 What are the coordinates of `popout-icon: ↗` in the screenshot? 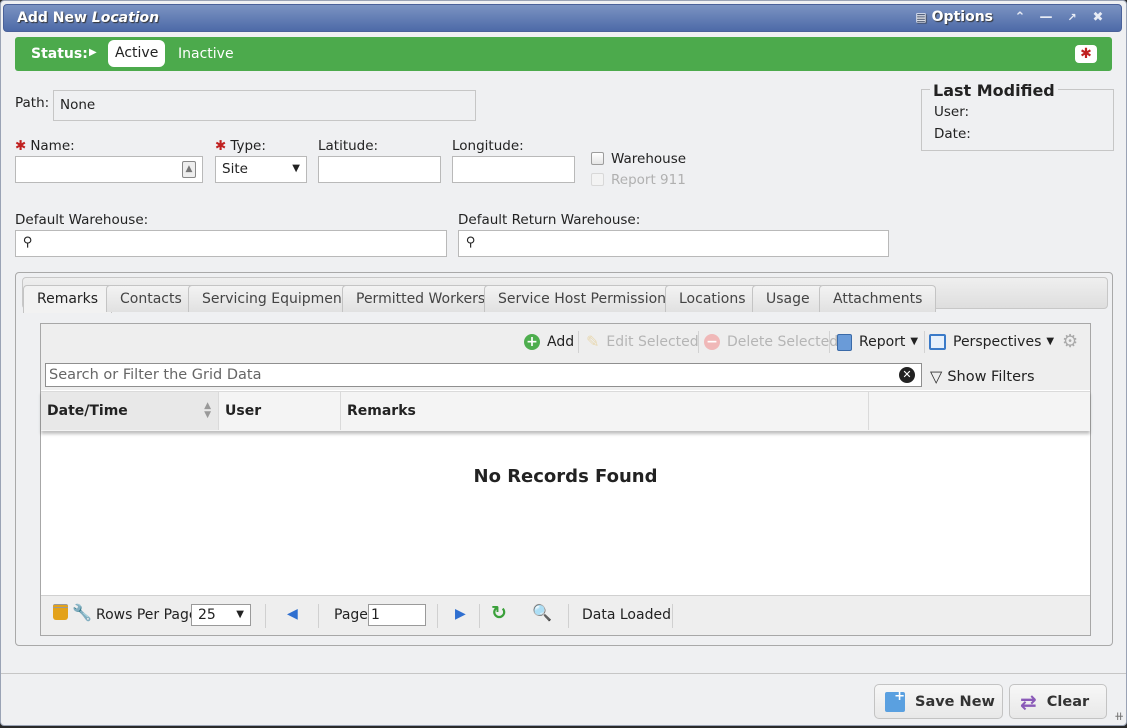 It's located at (1072, 17).